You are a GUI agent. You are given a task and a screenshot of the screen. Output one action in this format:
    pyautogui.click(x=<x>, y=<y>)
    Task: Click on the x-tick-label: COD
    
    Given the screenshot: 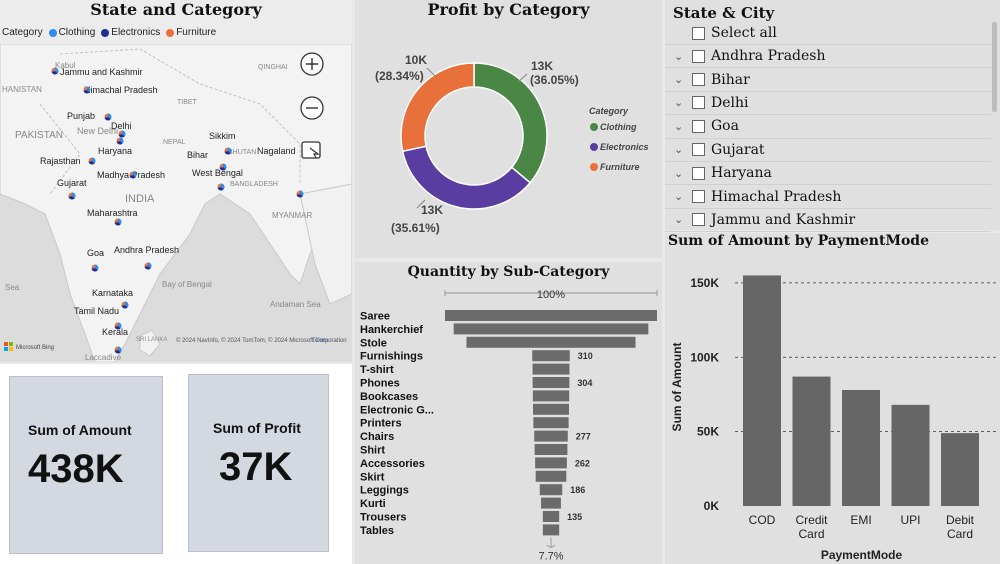 What is the action you would take?
    pyautogui.click(x=762, y=520)
    